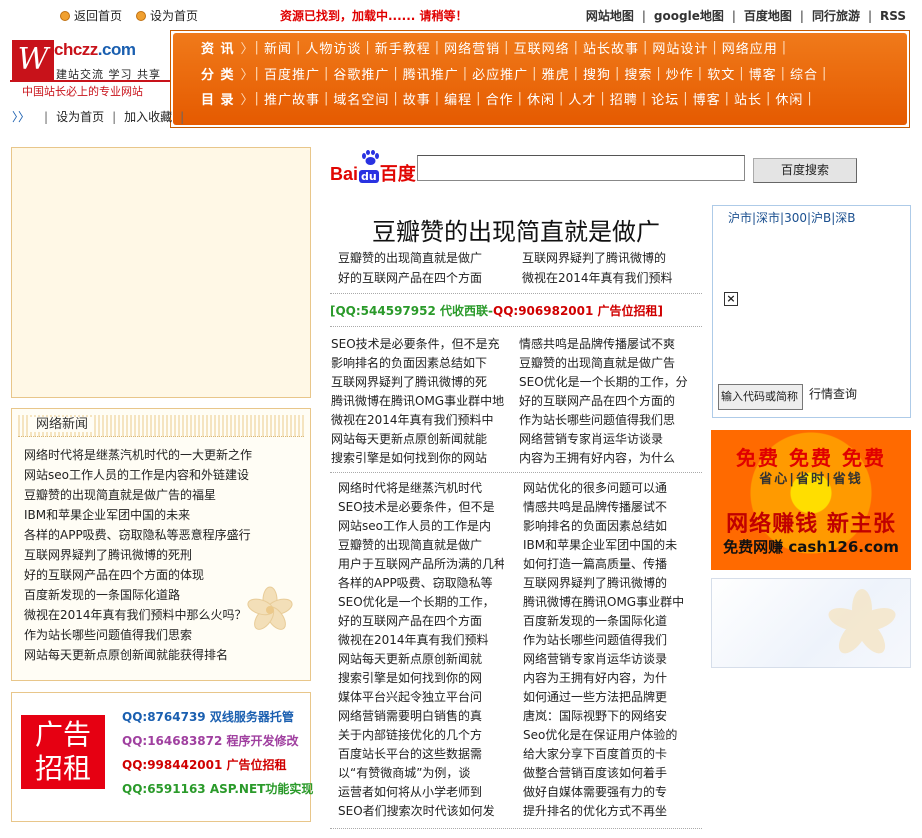 The width and height of the screenshot is (922, 838). I want to click on list-item: SEO优化是一个长期的工作，, so click(421, 602).